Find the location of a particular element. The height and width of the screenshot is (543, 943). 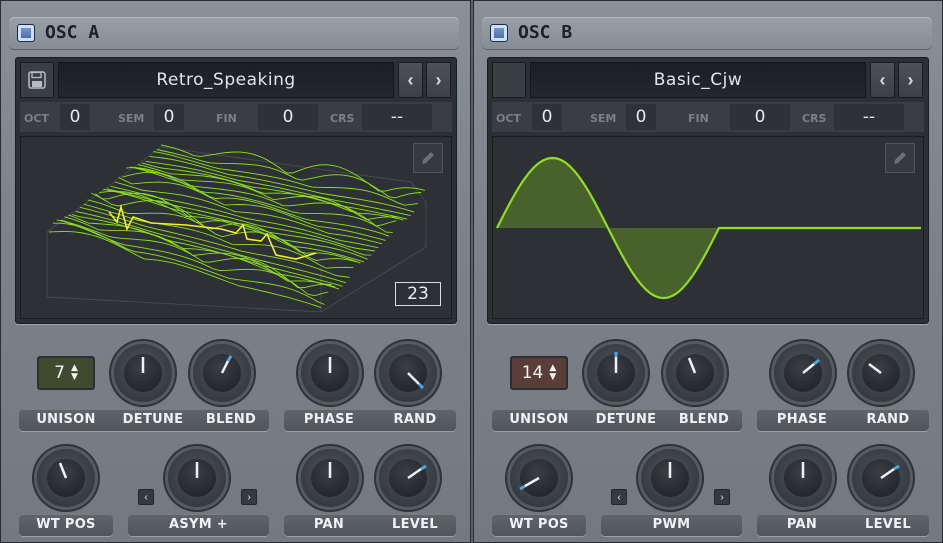

osc-a-title: OSC A is located at coordinates (72, 32).